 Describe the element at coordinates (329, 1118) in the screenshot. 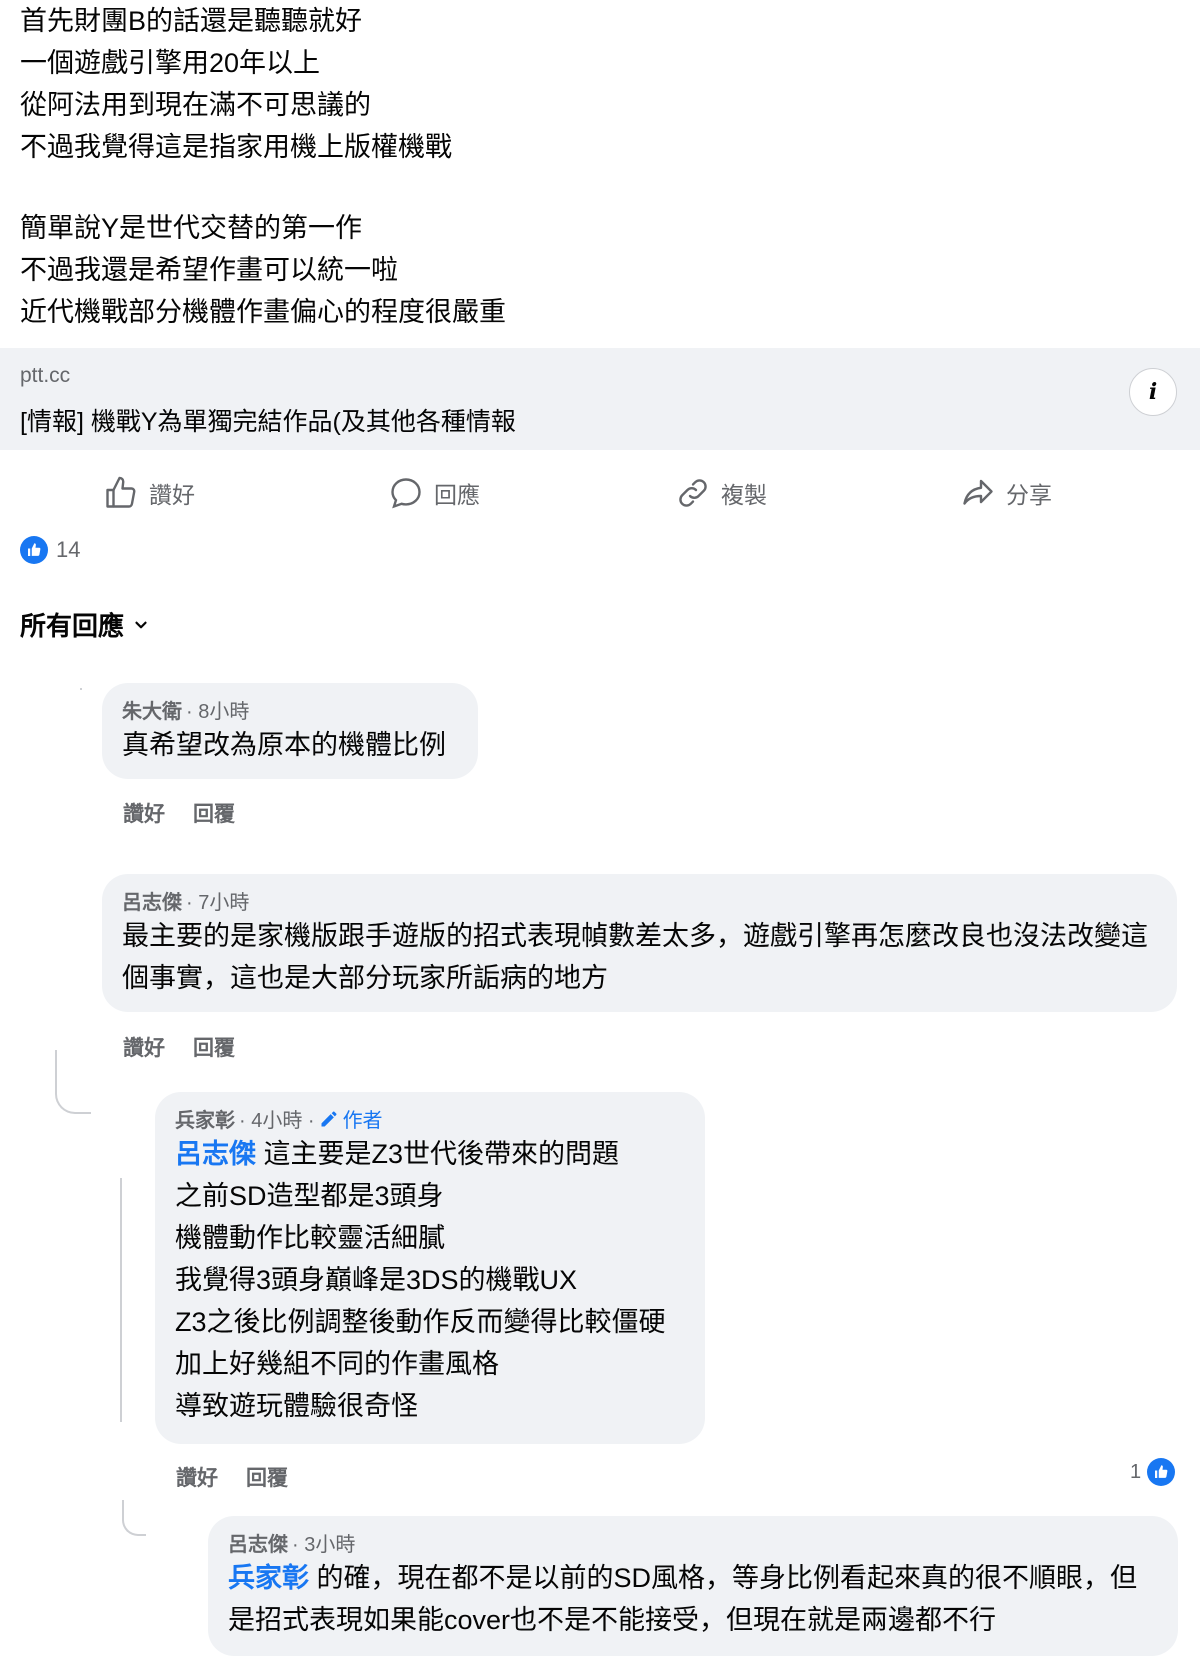

I see `pencil-icon` at that location.